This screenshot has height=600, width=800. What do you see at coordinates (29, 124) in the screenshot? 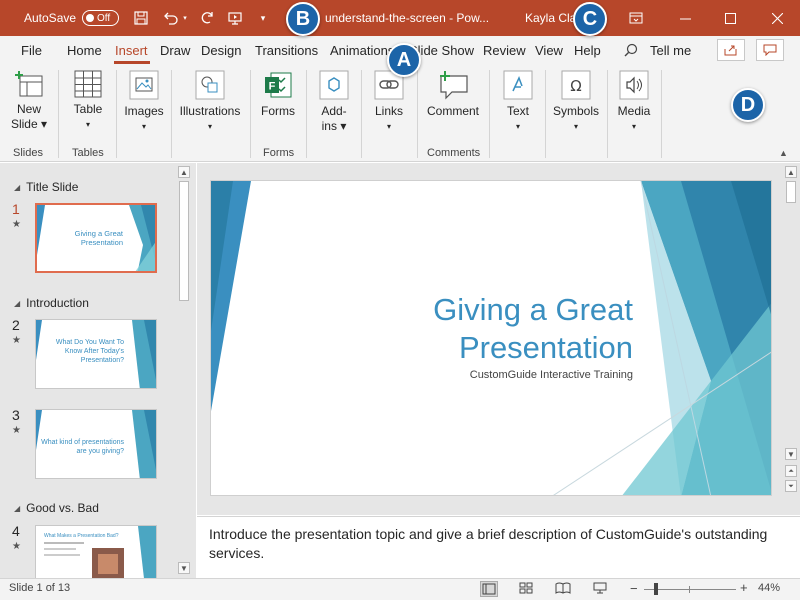
I see `new-slide-label-2: Slide ▾` at bounding box center [29, 124].